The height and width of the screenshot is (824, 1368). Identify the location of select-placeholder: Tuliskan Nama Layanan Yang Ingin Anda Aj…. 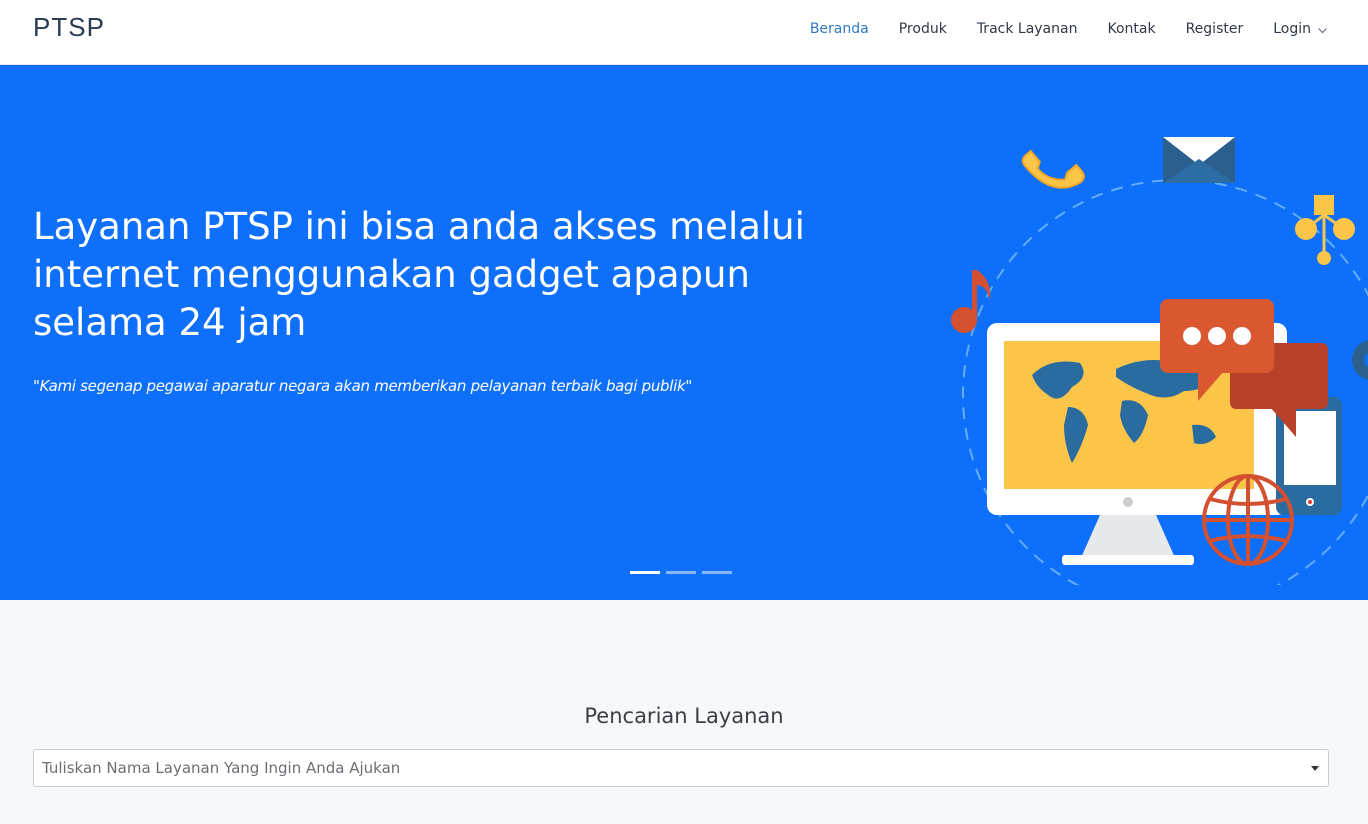
(221, 768).